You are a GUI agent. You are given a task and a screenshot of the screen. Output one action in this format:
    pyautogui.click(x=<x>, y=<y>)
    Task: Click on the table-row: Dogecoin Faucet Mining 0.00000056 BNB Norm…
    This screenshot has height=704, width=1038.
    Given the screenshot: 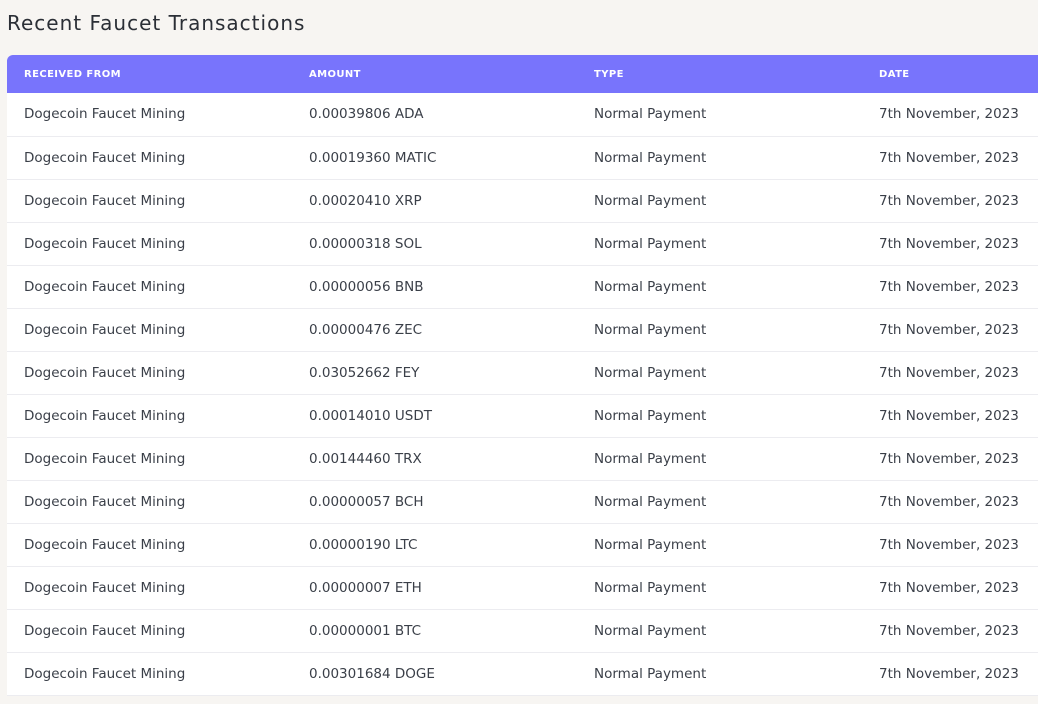 What is the action you would take?
    pyautogui.click(x=522, y=286)
    